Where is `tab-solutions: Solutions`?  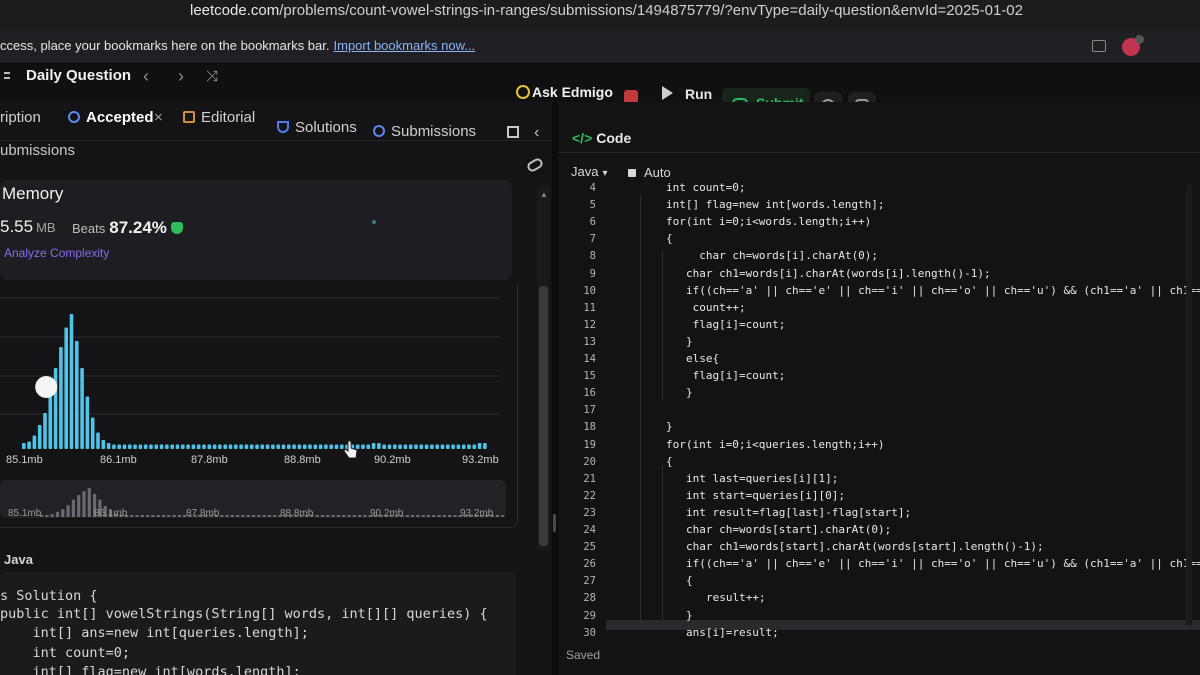 tab-solutions: Solutions is located at coordinates (317, 127).